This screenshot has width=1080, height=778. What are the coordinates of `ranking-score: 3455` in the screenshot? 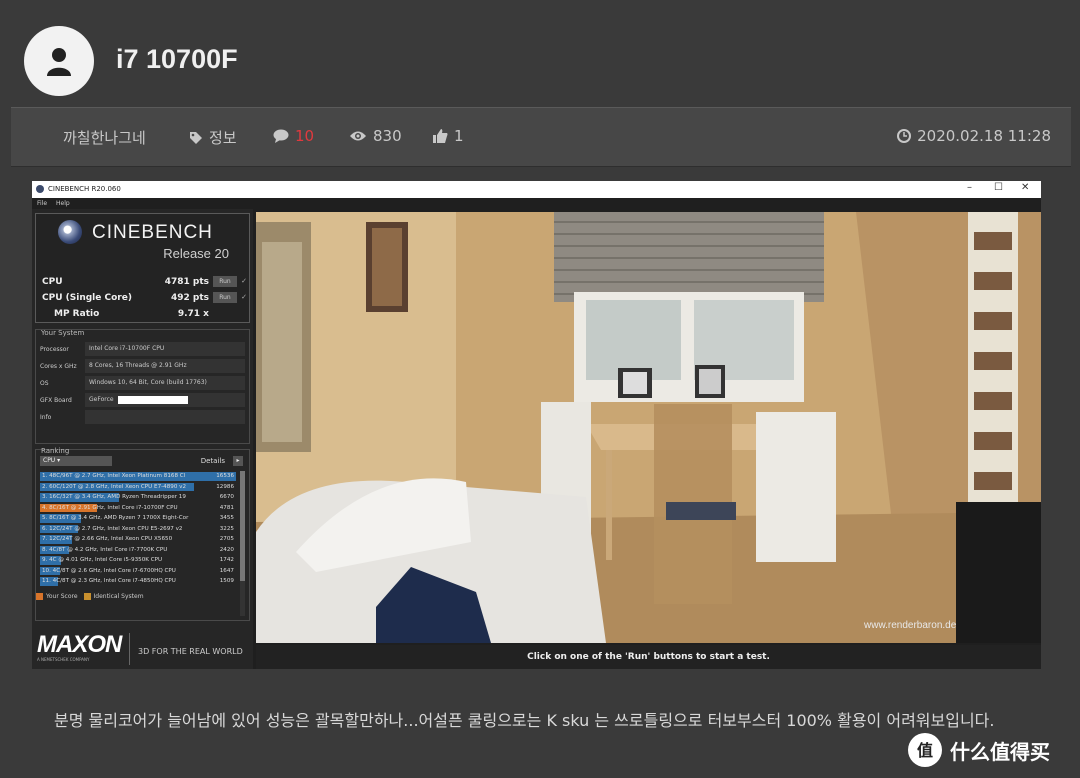 It's located at (226, 518).